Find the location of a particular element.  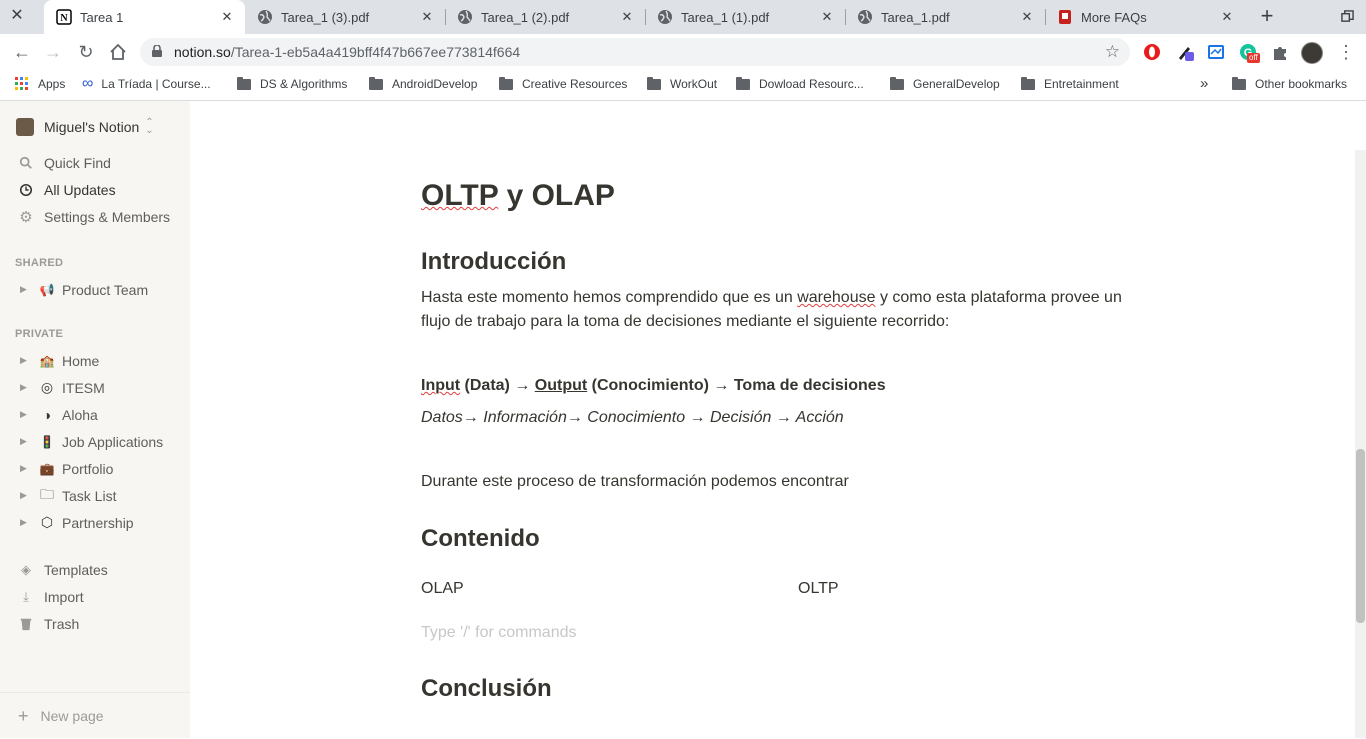

workspace-name: Miguel's Notion is located at coordinates (92, 127).